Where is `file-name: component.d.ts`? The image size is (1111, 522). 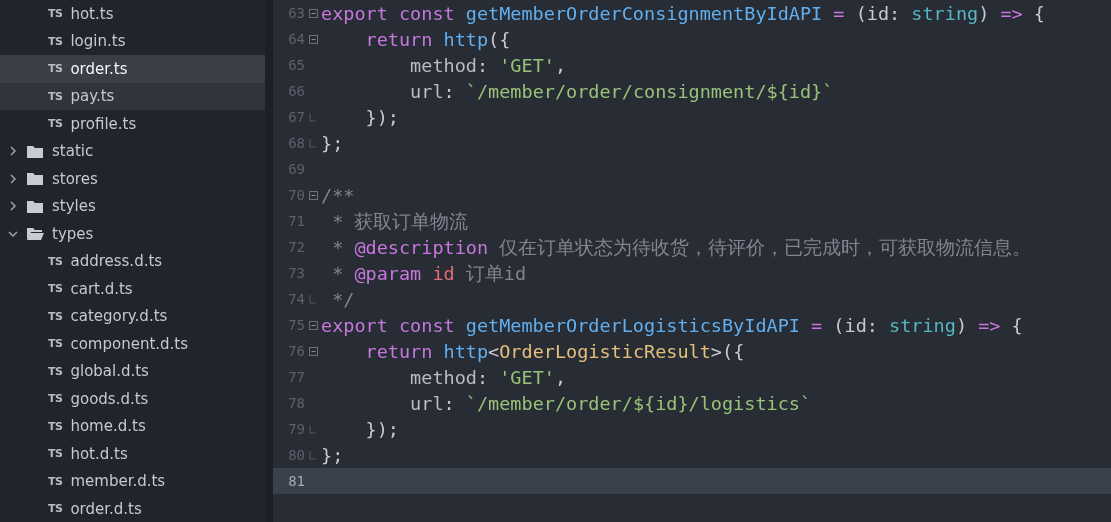
file-name: component.d.ts is located at coordinates (129, 343).